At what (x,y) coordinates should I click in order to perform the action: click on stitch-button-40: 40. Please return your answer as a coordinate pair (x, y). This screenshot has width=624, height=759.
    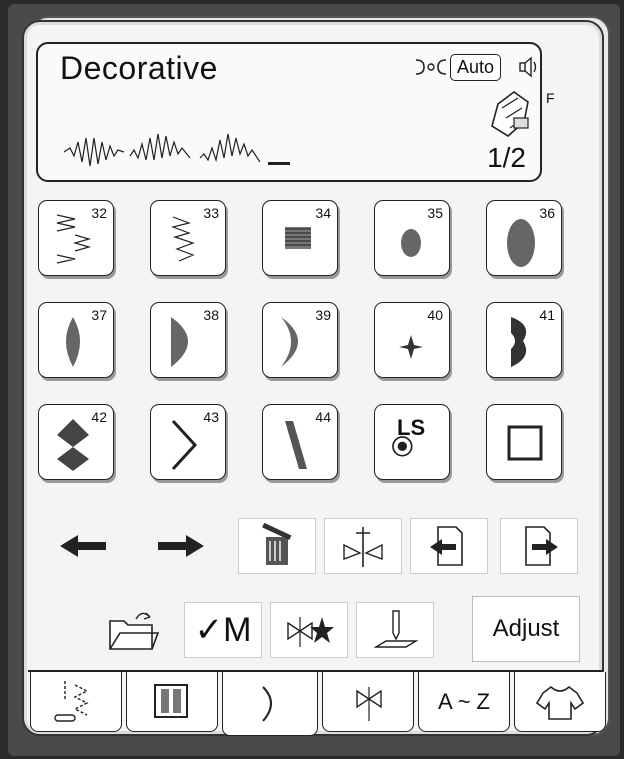
    Looking at the image, I should click on (412, 340).